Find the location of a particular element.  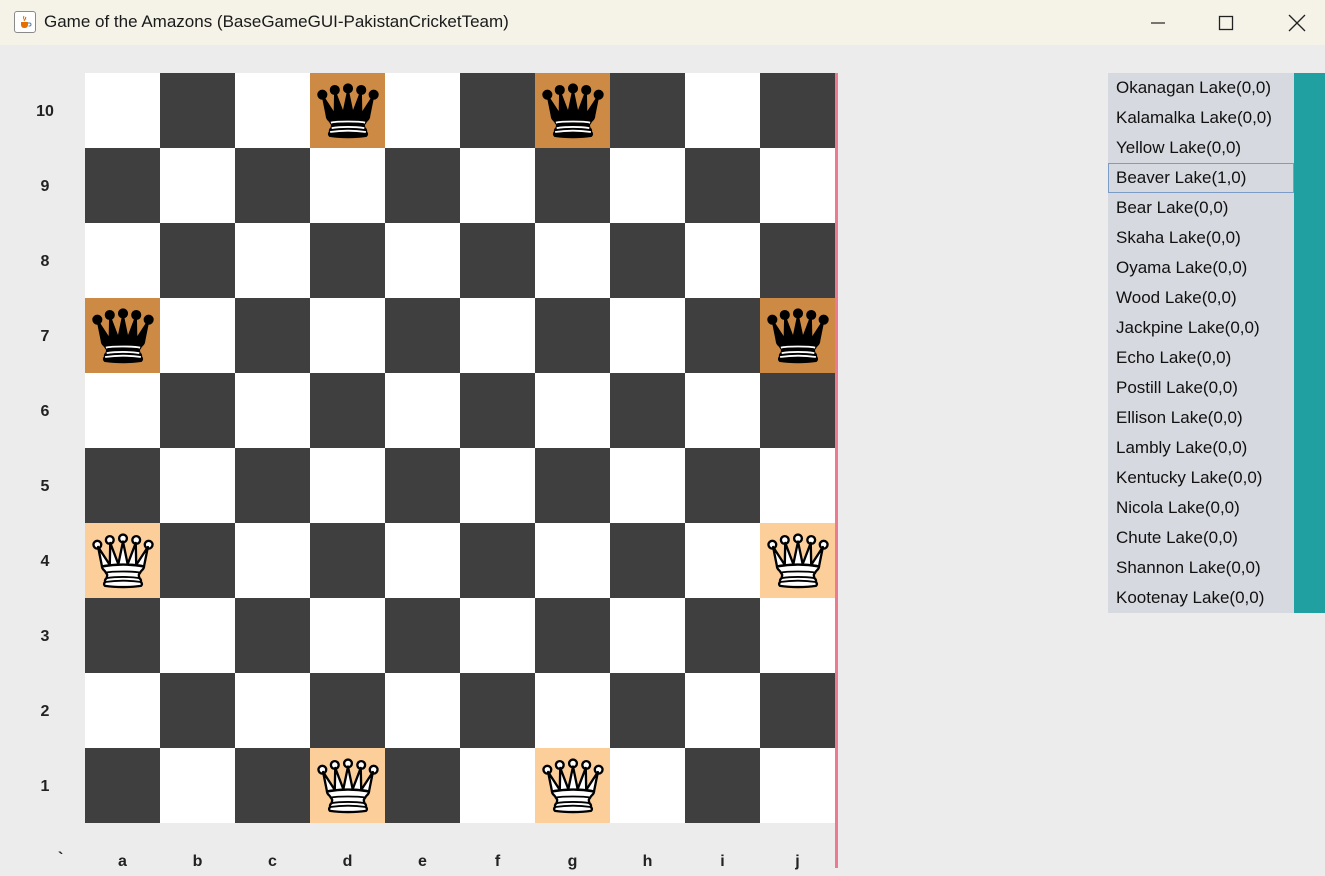

square-c4 is located at coordinates (272, 560).